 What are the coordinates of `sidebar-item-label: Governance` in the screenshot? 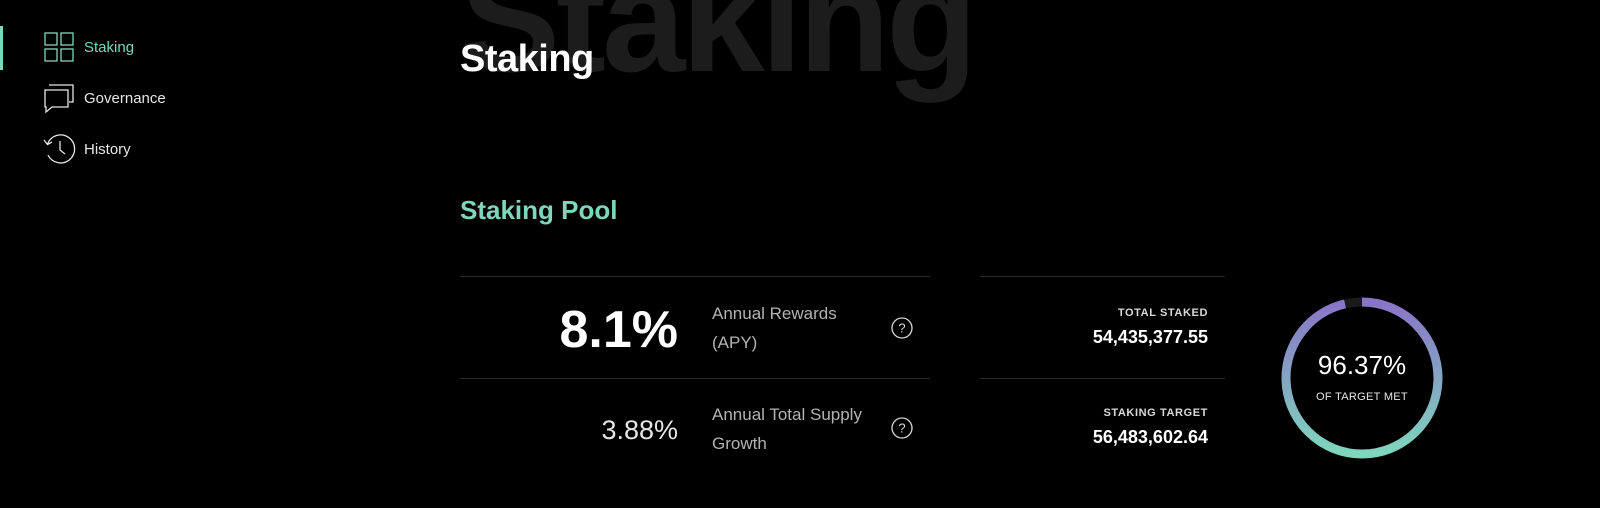 It's located at (125, 98).